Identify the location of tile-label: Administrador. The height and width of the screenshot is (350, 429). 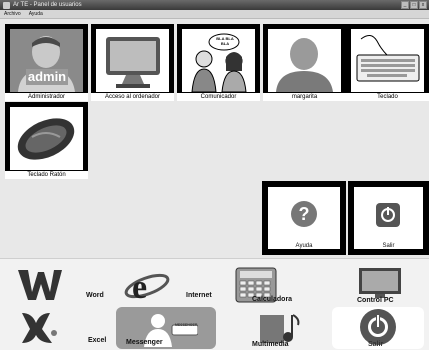
(46, 97).